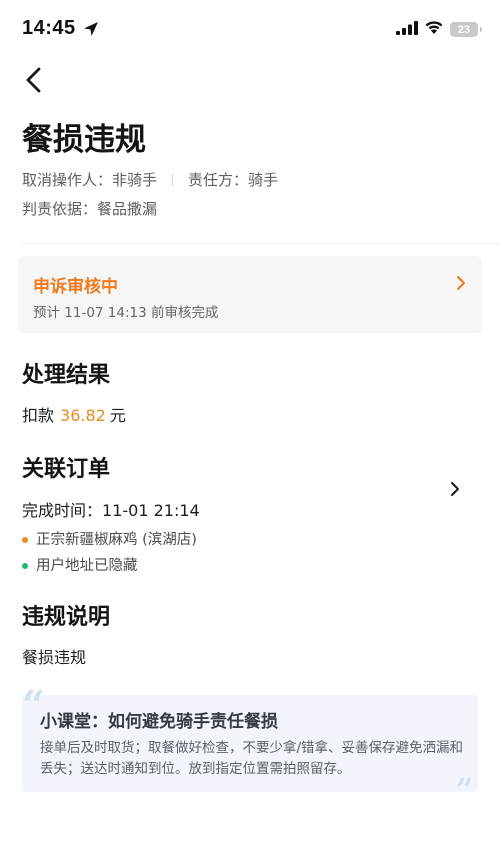 Image resolution: width=500 pixels, height=865 pixels. Describe the element at coordinates (49, 28) in the screenshot. I see `status-time: 14:45` at that location.